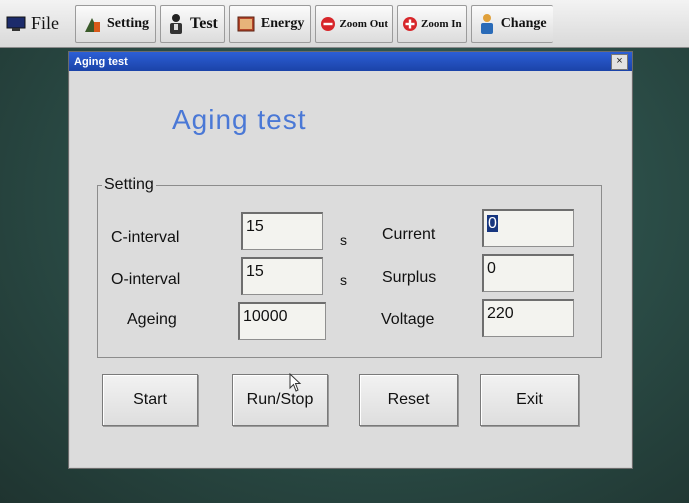 Image resolution: width=689 pixels, height=503 pixels. What do you see at coordinates (409, 234) in the screenshot?
I see `current-label: Current` at bounding box center [409, 234].